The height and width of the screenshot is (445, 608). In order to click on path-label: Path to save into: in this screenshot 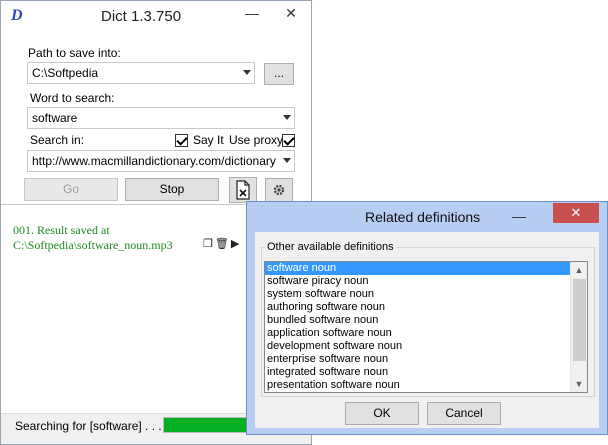, I will do `click(74, 53)`.